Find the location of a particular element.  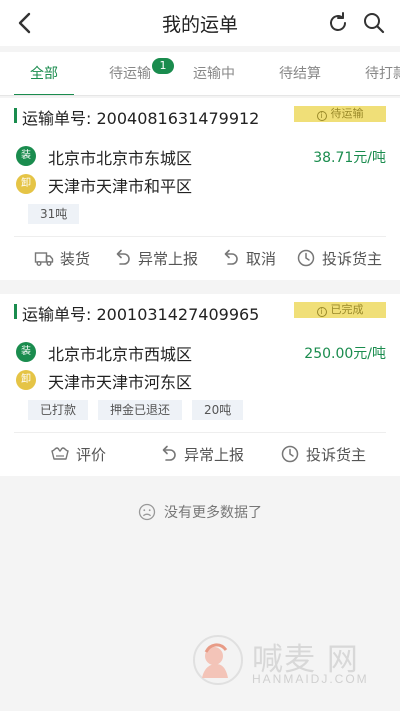

order-tags: 31吨 is located at coordinates (54, 214).